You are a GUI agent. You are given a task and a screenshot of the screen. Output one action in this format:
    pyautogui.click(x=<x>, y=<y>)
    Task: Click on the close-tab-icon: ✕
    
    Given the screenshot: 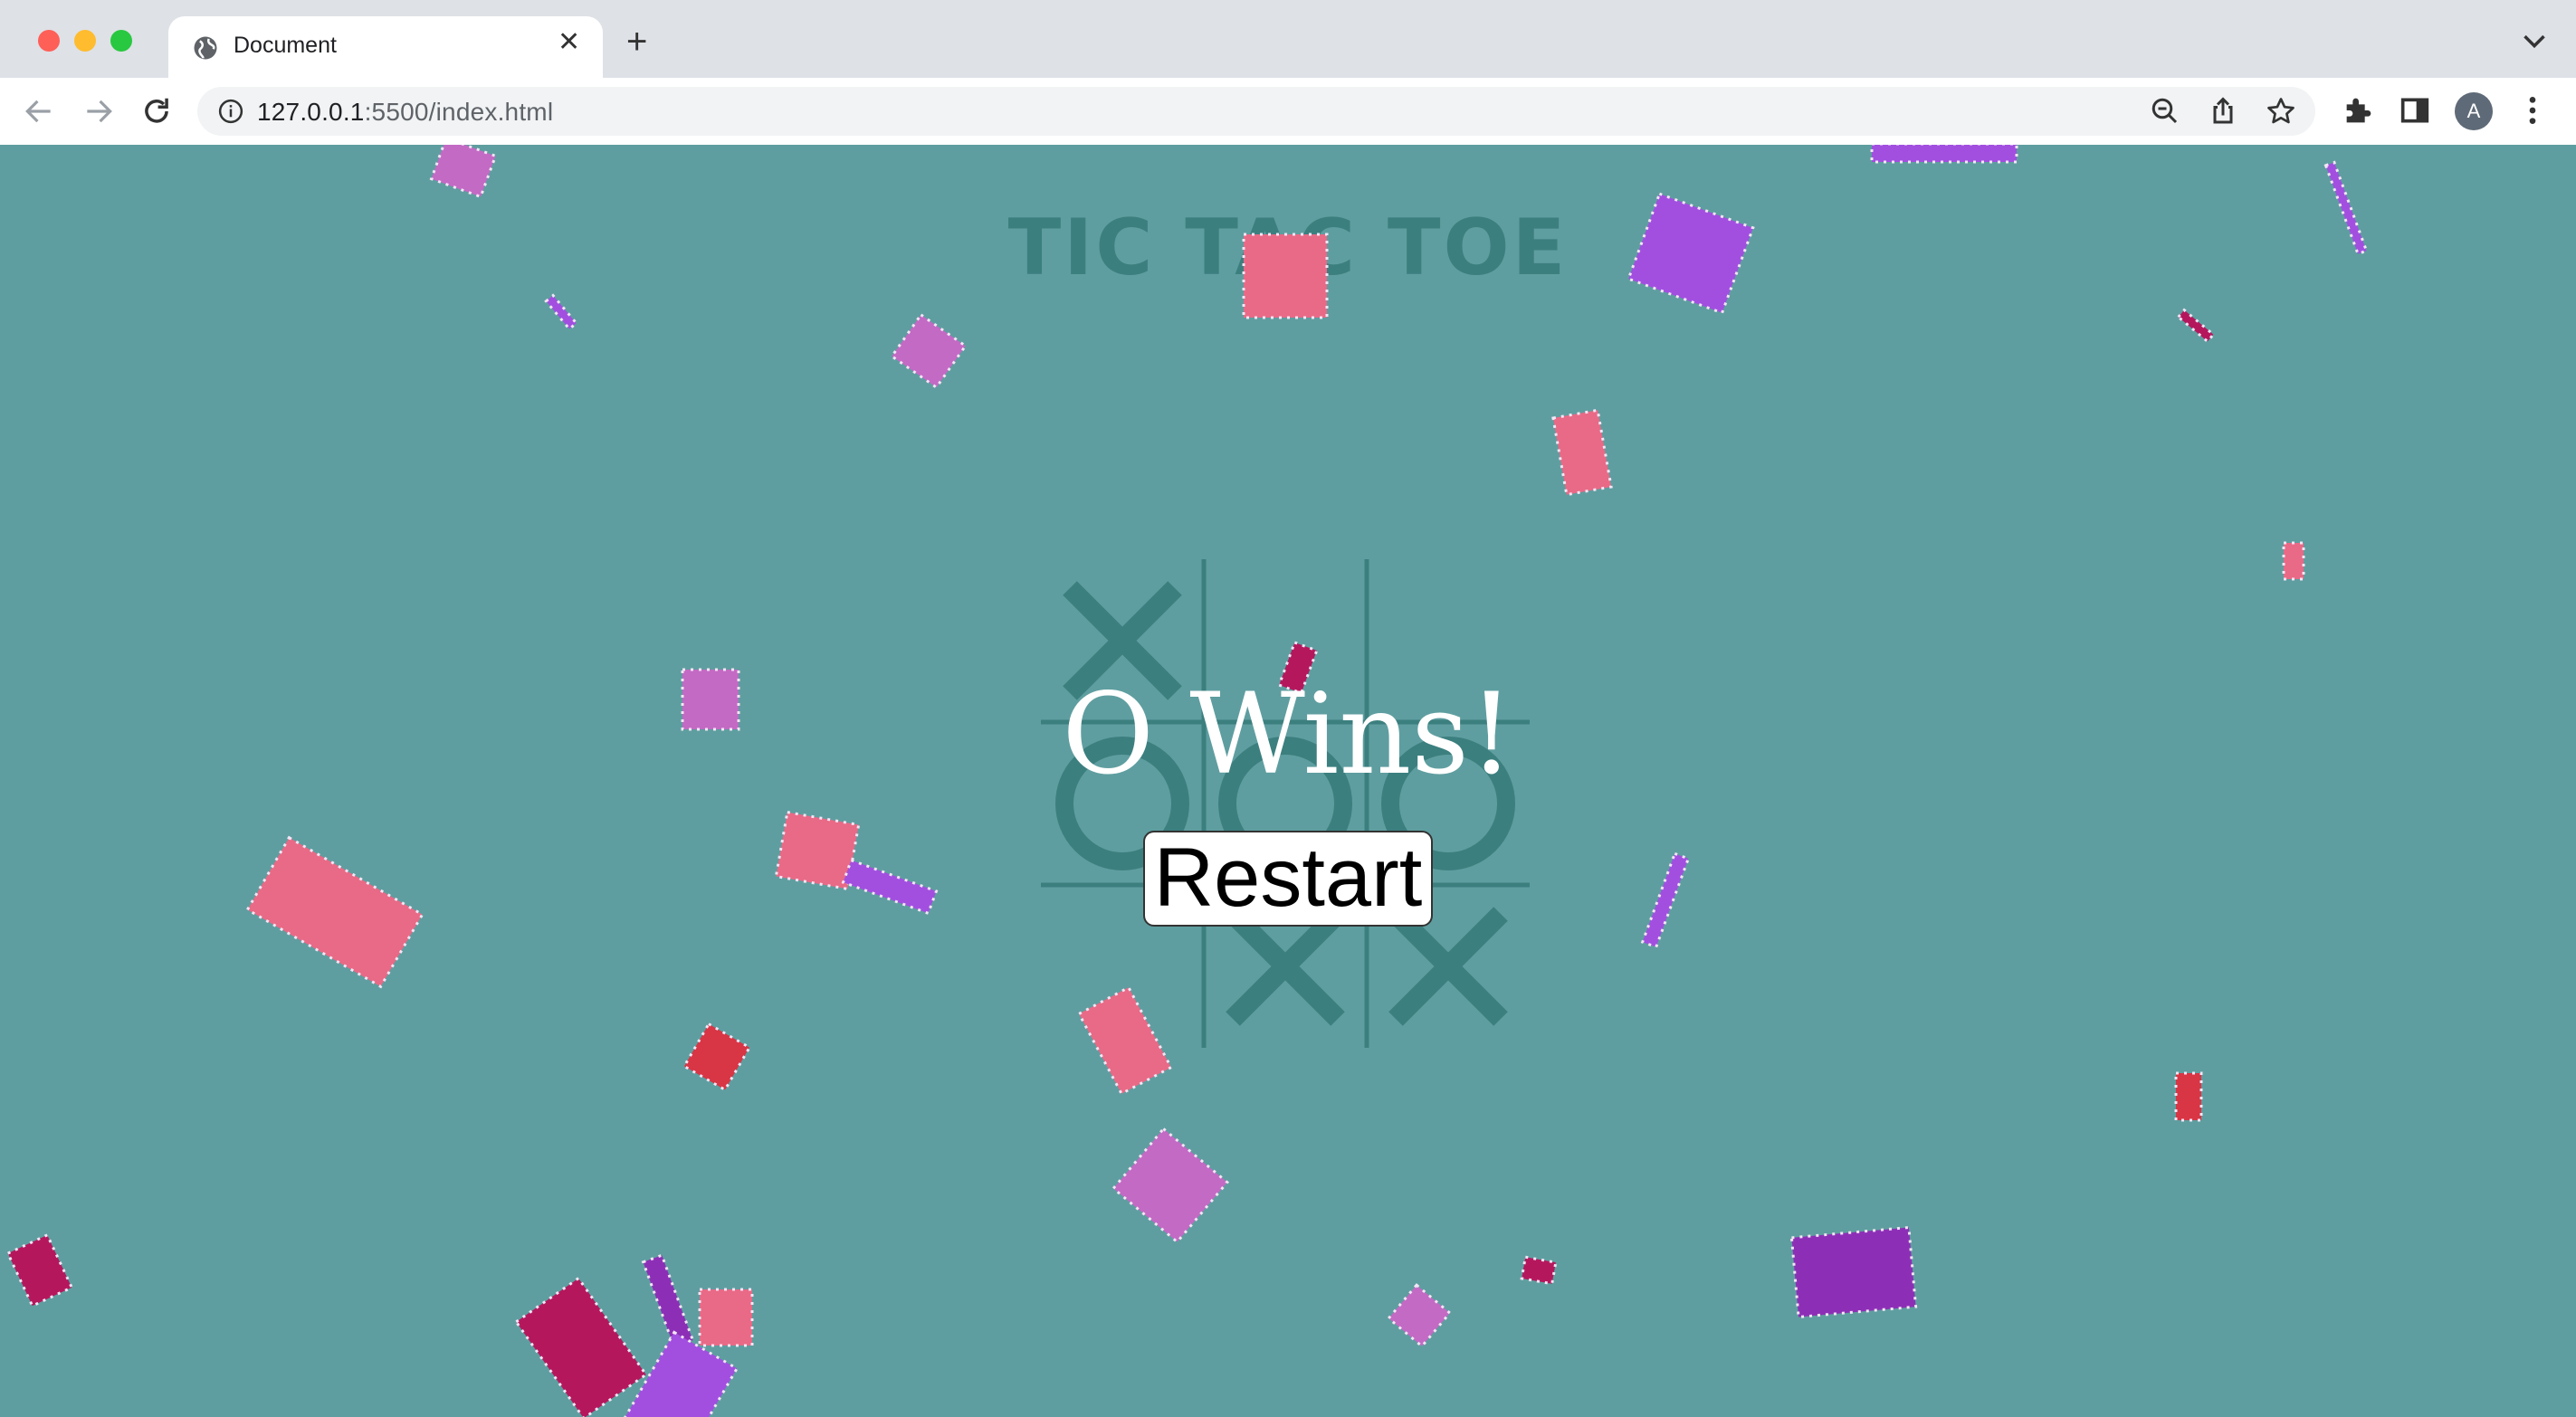 What is the action you would take?
    pyautogui.click(x=569, y=42)
    